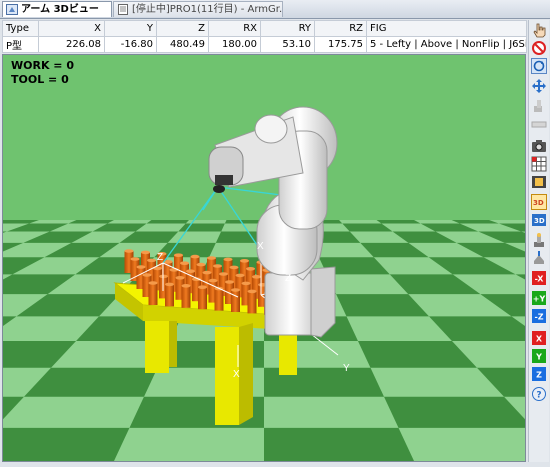 Image resolution: width=550 pixels, height=467 pixels. What do you see at coordinates (446, 44) in the screenshot?
I see `cell-fig: 5 - Lefty | Above | NonFlip | J6Single` at bounding box center [446, 44].